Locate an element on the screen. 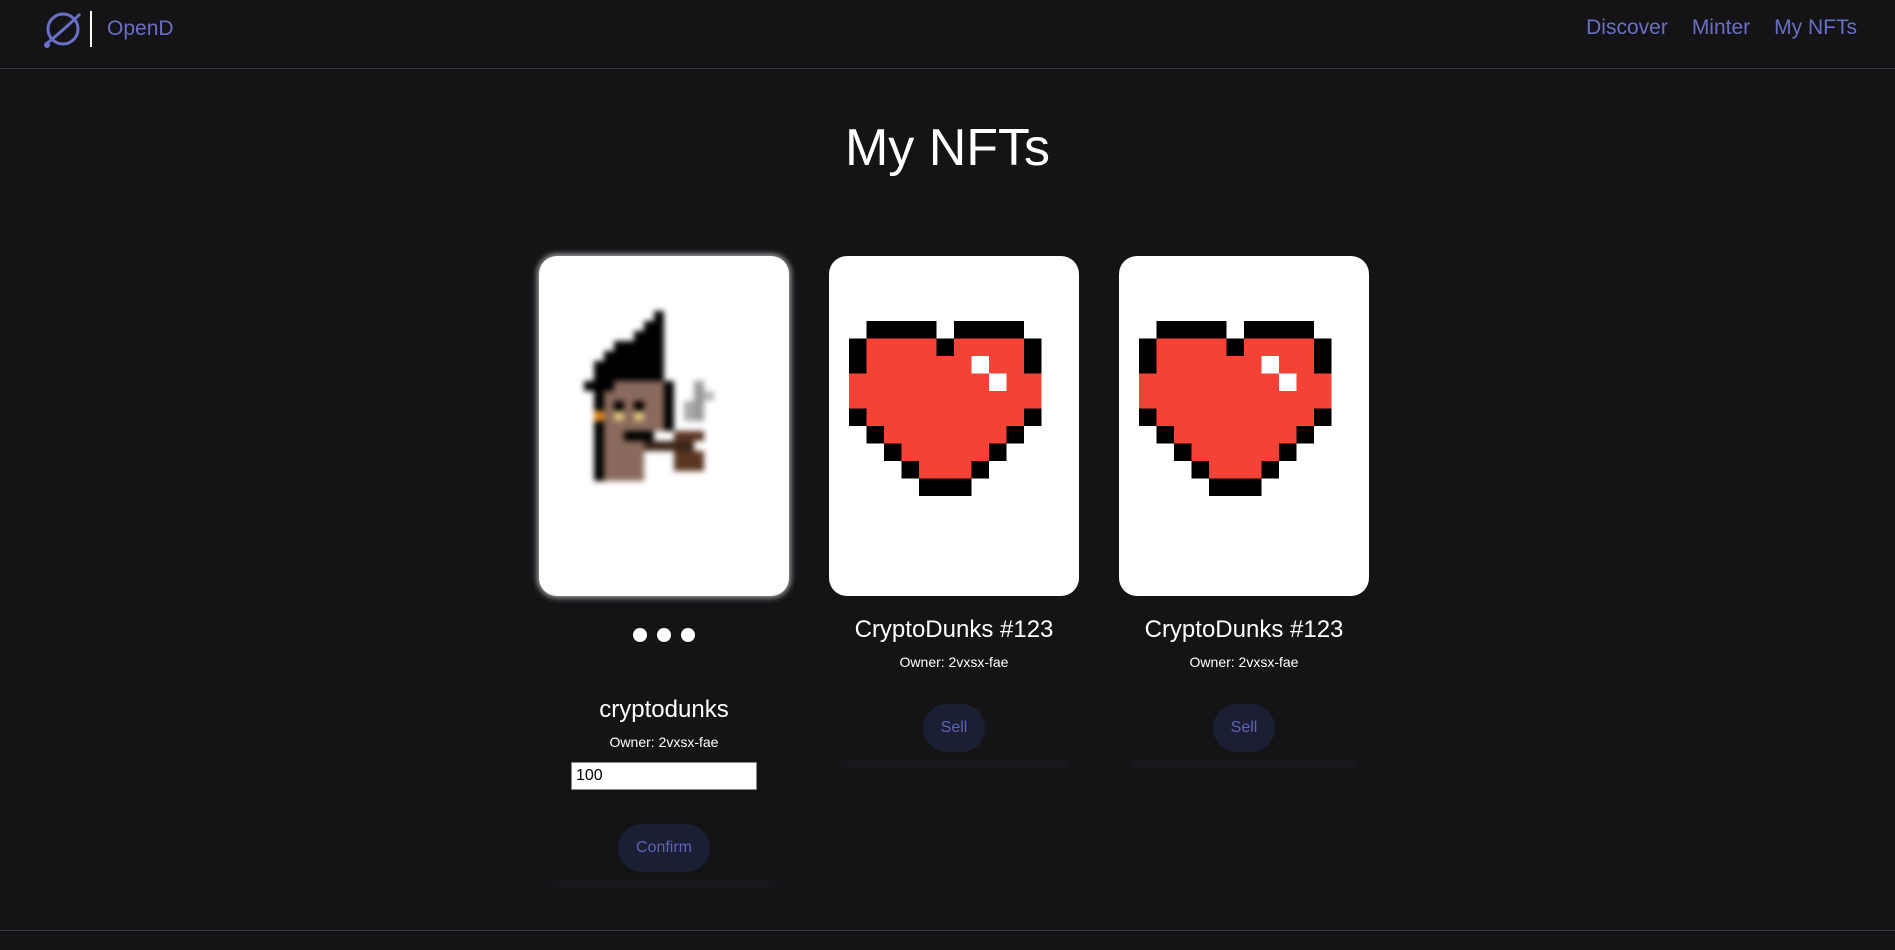 The width and height of the screenshot is (1895, 950). nav-my-nfts: My NFTs is located at coordinates (1815, 28).